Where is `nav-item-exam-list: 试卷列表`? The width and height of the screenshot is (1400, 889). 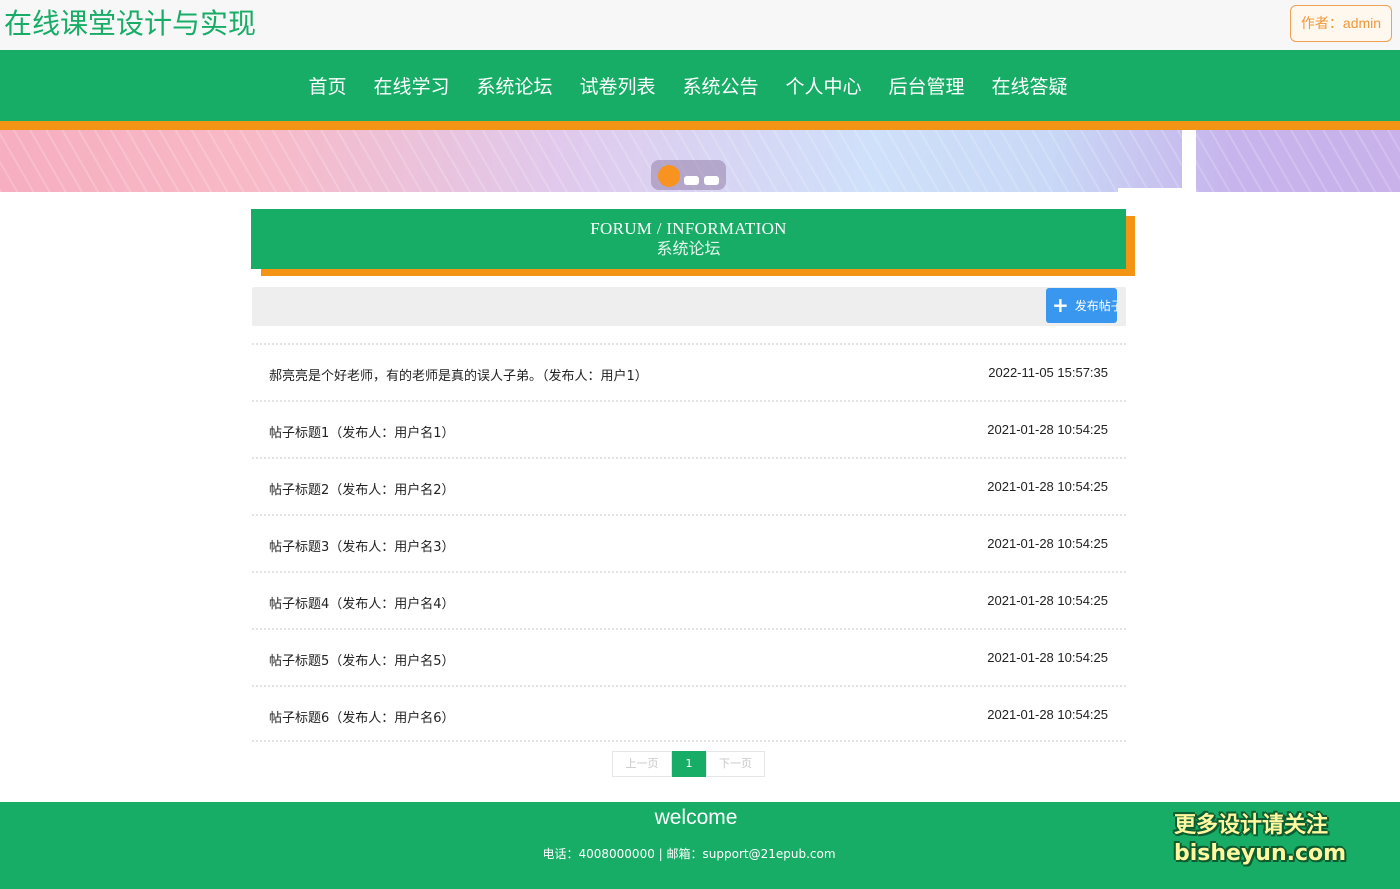
nav-item-exam-list: 试卷列表 is located at coordinates (617, 85).